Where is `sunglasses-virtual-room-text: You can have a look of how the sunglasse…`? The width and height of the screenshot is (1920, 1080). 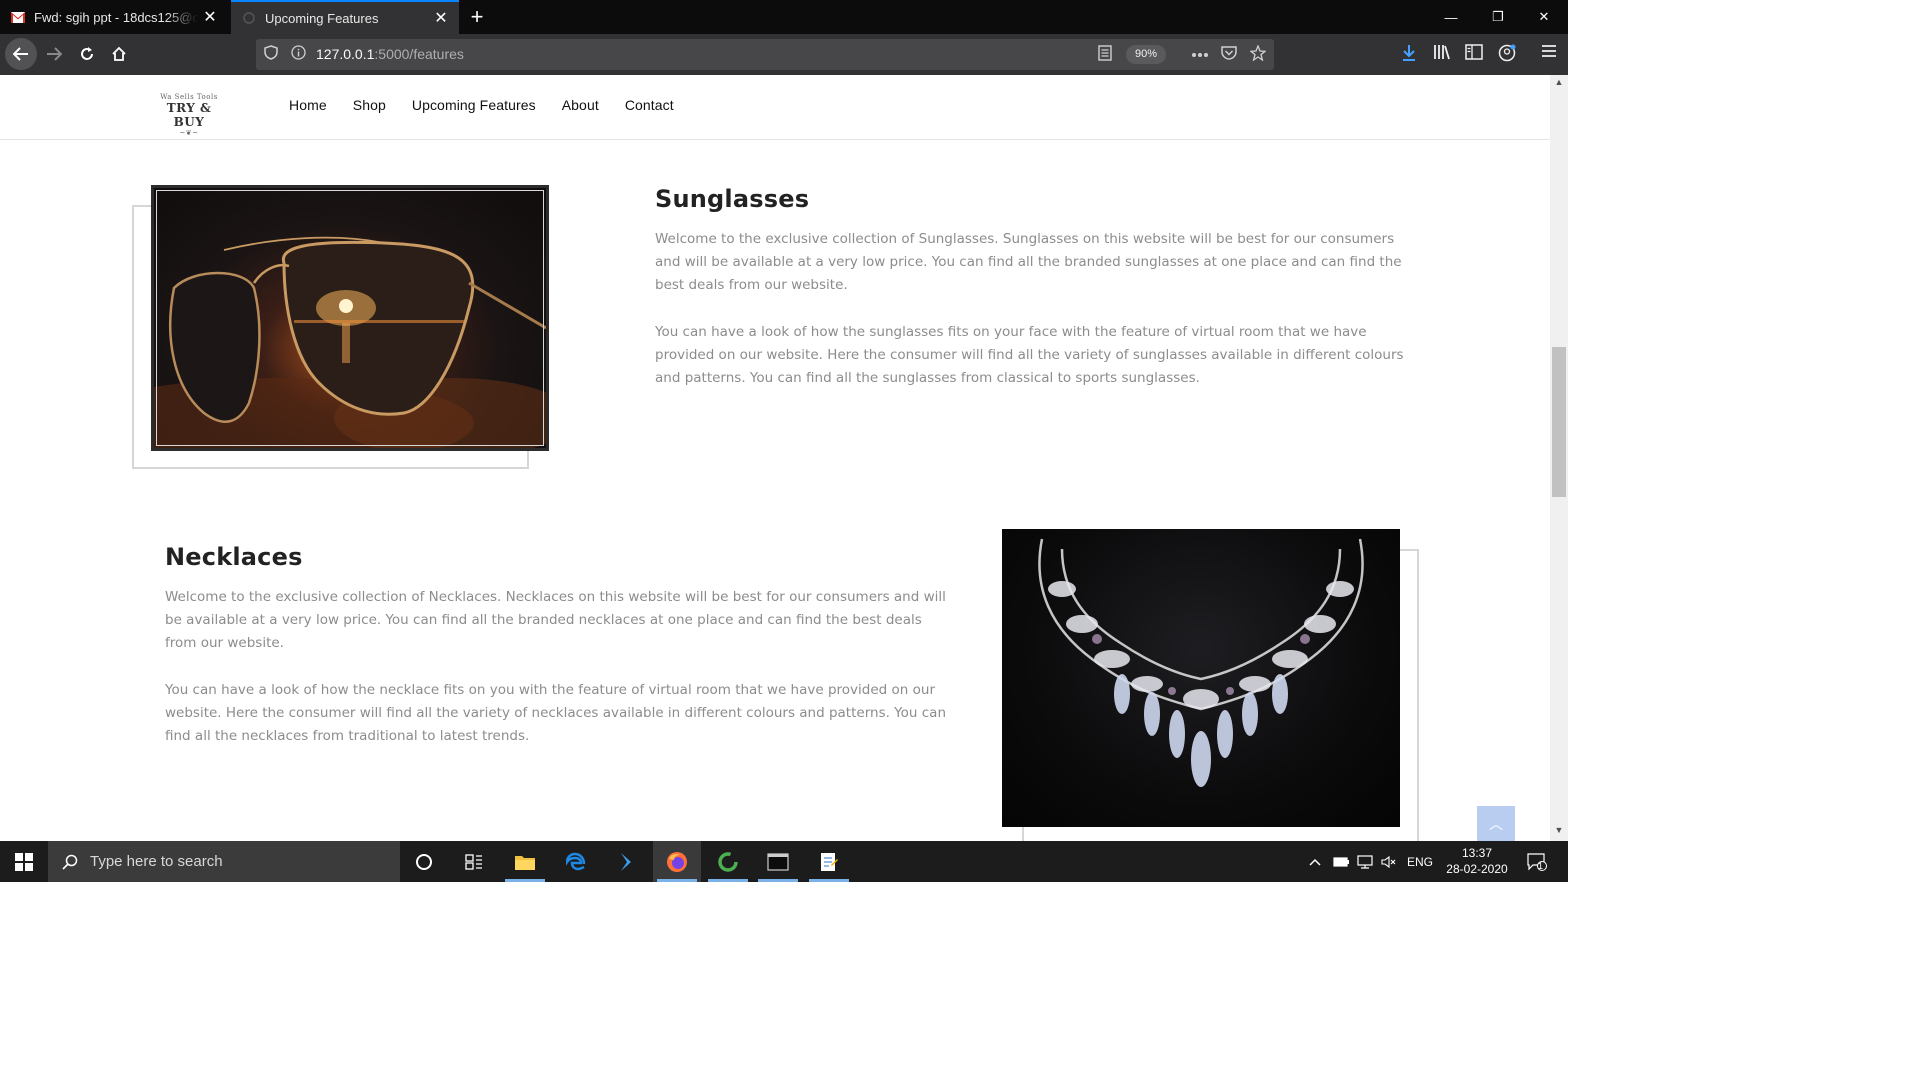
sunglasses-virtual-room-text: You can have a look of how the sunglasse… is located at coordinates (1029, 355).